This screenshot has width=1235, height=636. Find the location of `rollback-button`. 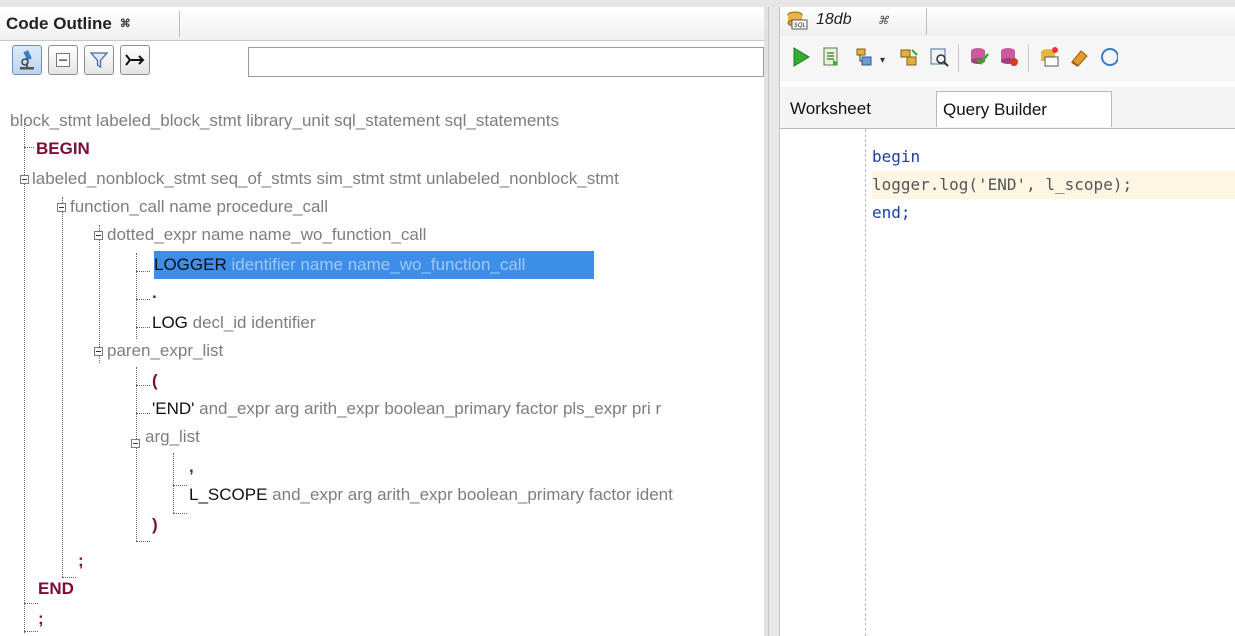

rollback-button is located at coordinates (1009, 57).